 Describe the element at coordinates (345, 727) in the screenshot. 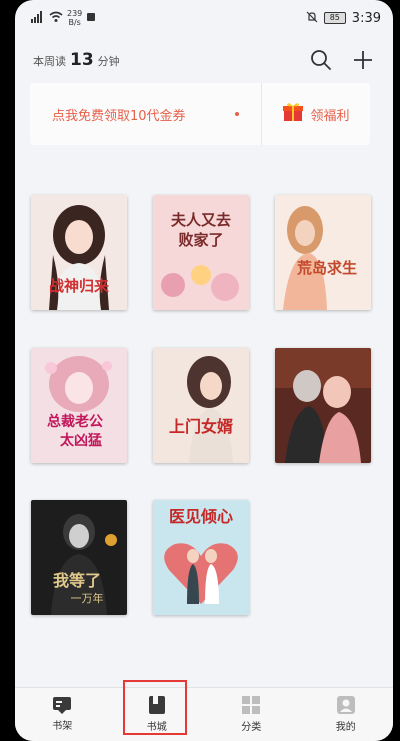

I see `tab-label: 我的` at that location.